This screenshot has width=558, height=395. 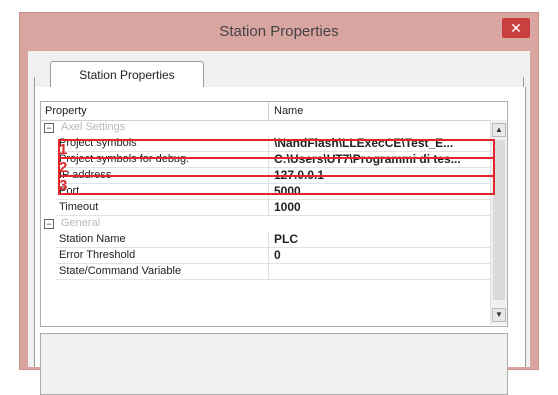 What do you see at coordinates (93, 127) in the screenshot?
I see `category-label: Axel Settings` at bounding box center [93, 127].